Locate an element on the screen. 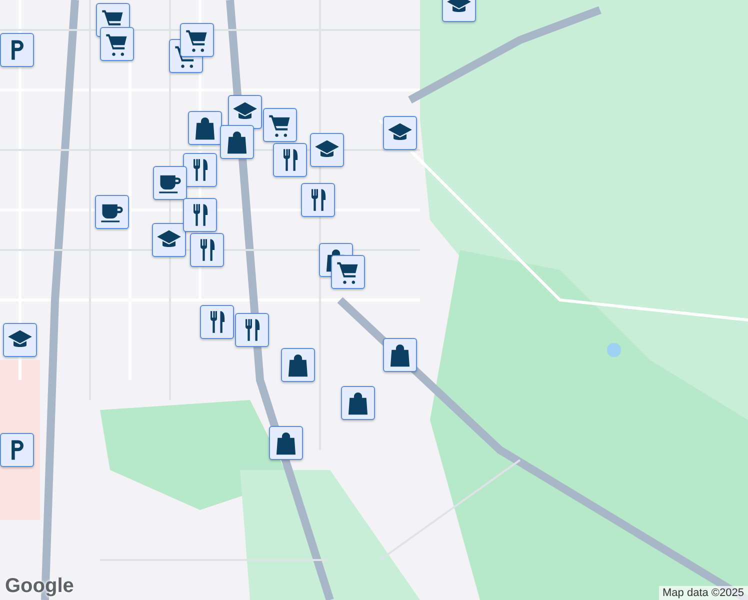 Image resolution: width=748 pixels, height=600 pixels. map-attribution: Map data ©2025 is located at coordinates (703, 593).